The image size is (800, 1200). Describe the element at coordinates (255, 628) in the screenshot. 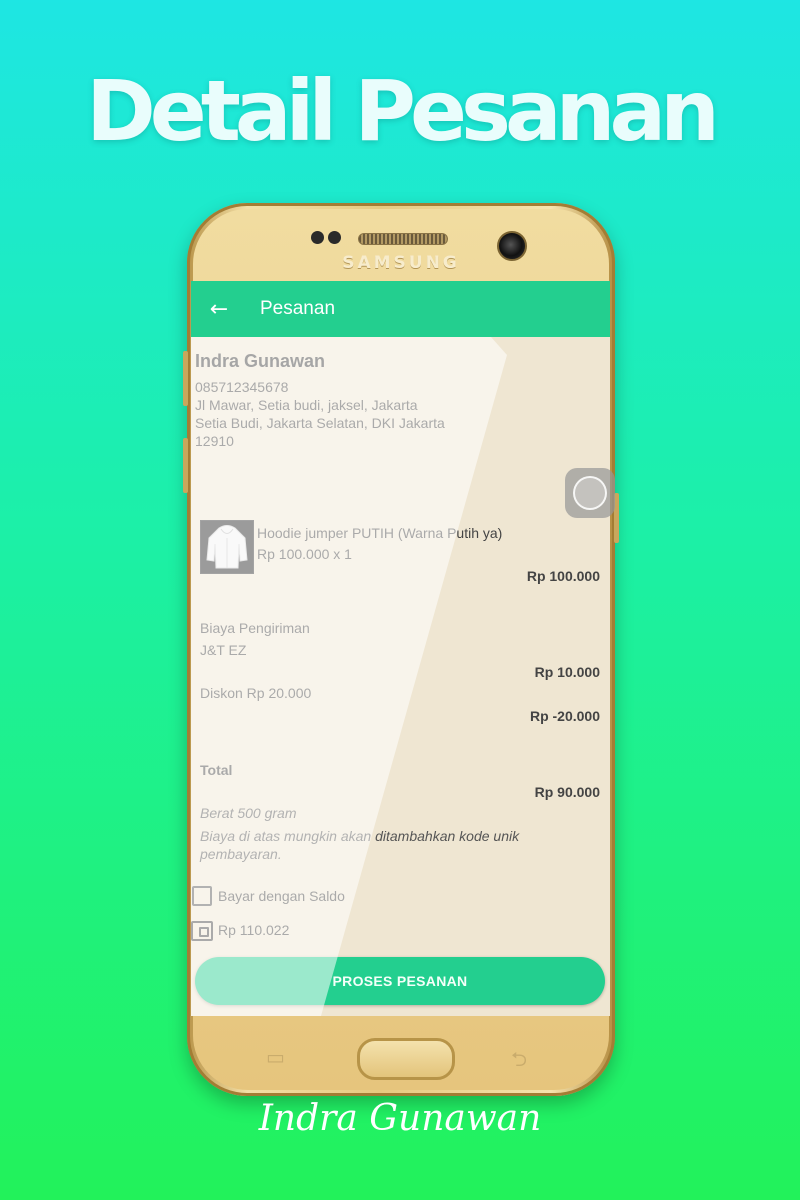

I see `shipping-label: Biaya Pengiriman` at that location.